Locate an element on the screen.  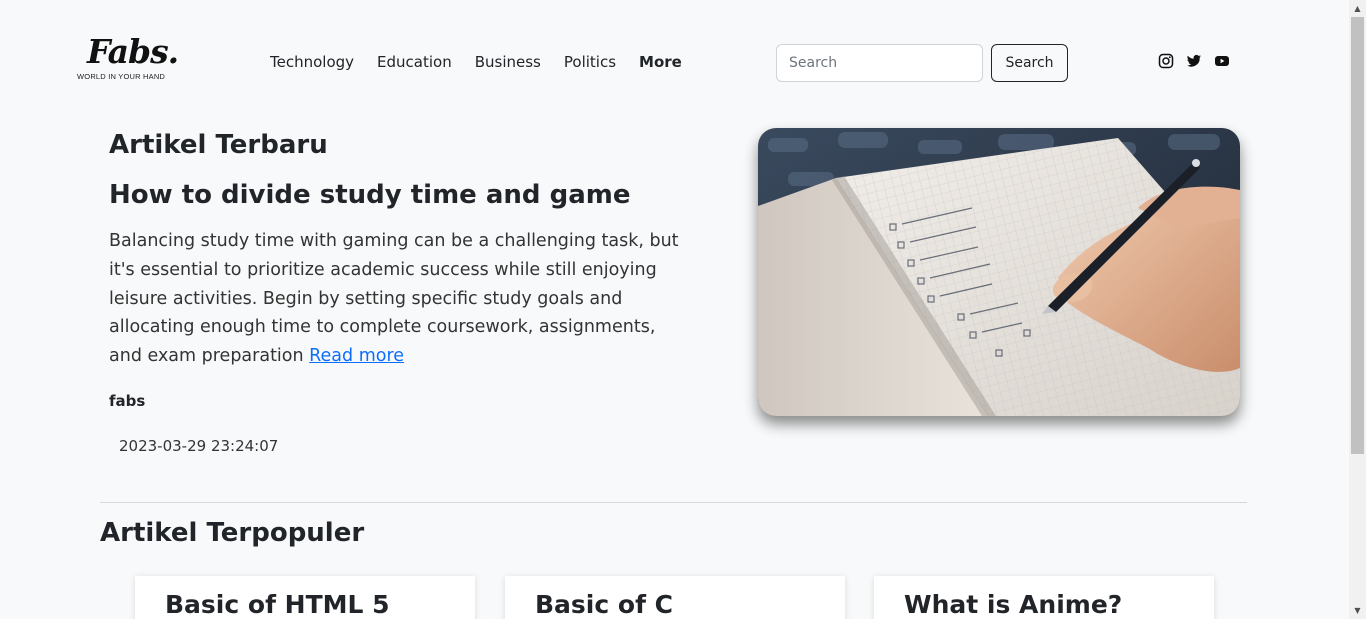
instagram-icon is located at coordinates (1166, 61).